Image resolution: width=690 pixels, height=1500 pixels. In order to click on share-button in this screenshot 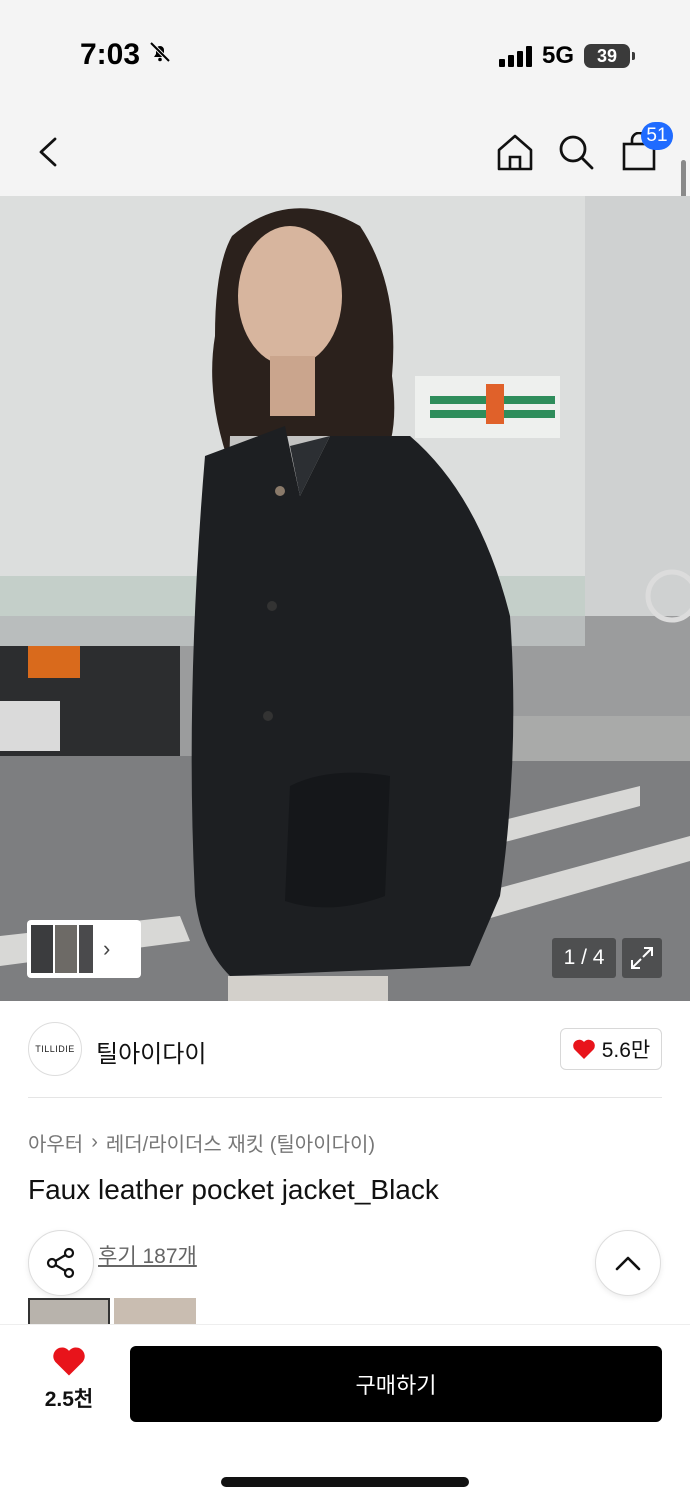, I will do `click(61, 1263)`.